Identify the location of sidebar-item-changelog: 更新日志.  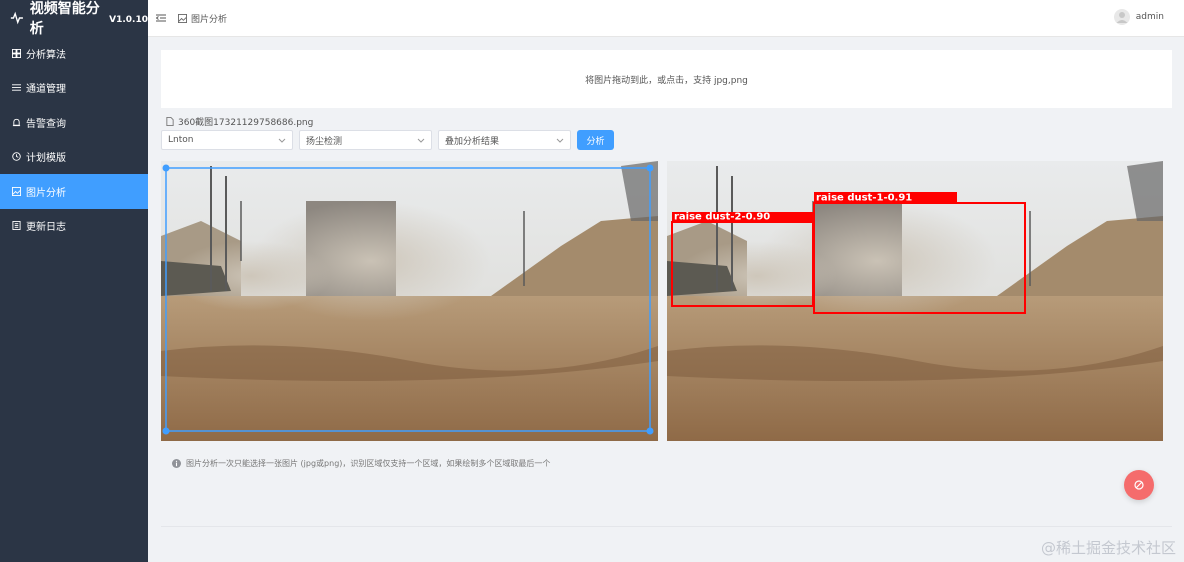
(74, 226).